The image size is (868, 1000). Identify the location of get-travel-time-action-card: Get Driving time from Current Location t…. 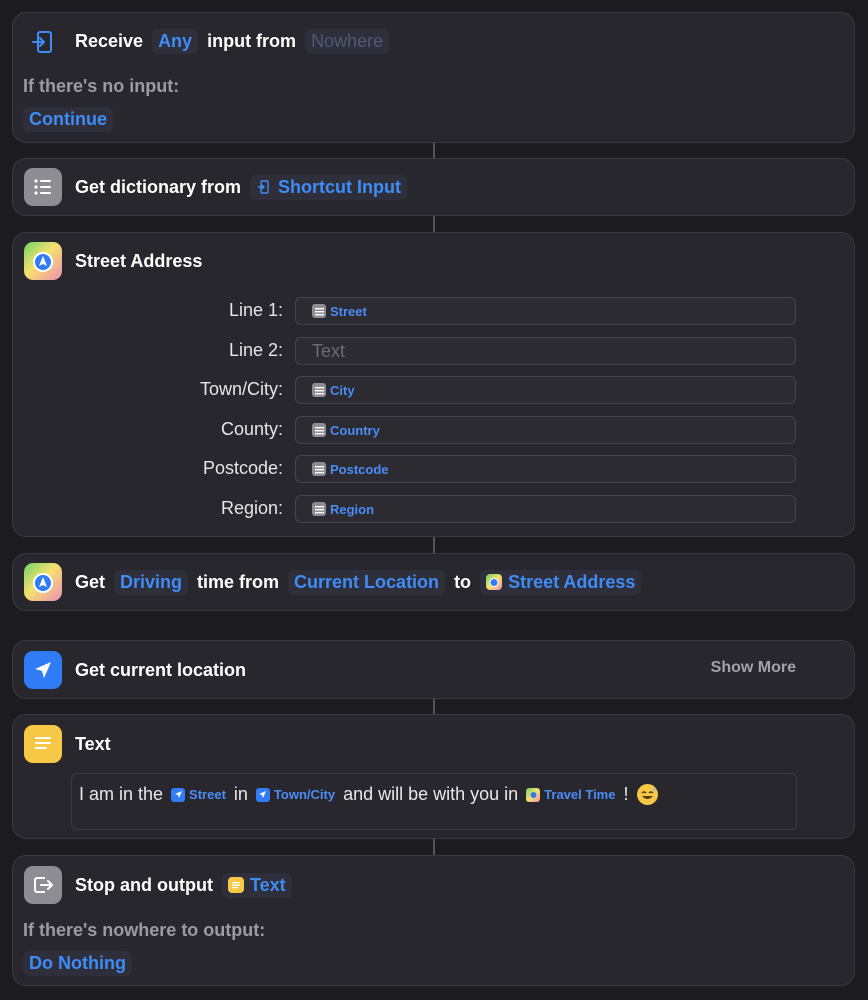
(433, 582).